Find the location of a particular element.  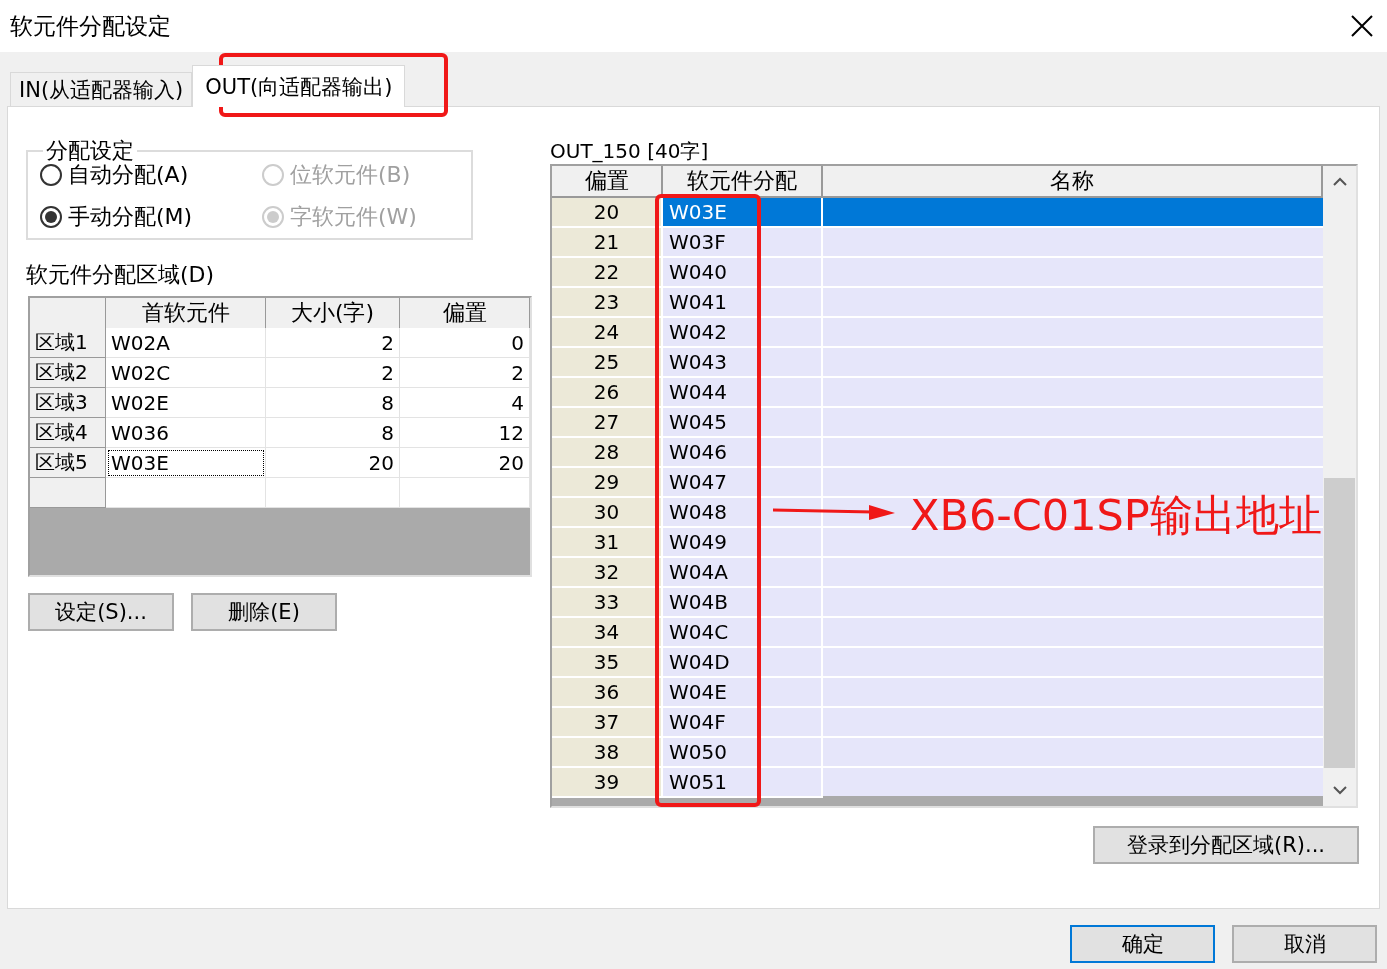

tab: IN(从适配器输入) is located at coordinates (101, 89).